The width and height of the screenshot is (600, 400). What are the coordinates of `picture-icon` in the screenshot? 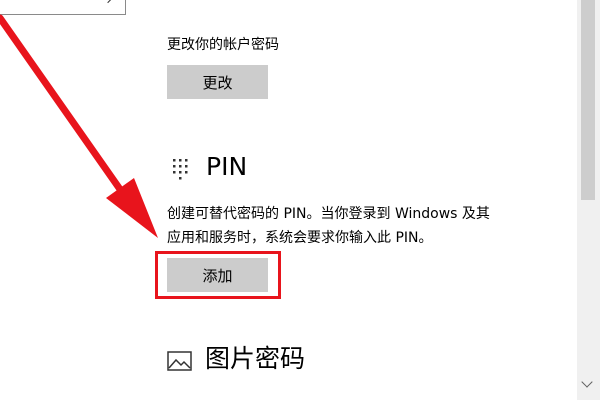 It's located at (179, 361).